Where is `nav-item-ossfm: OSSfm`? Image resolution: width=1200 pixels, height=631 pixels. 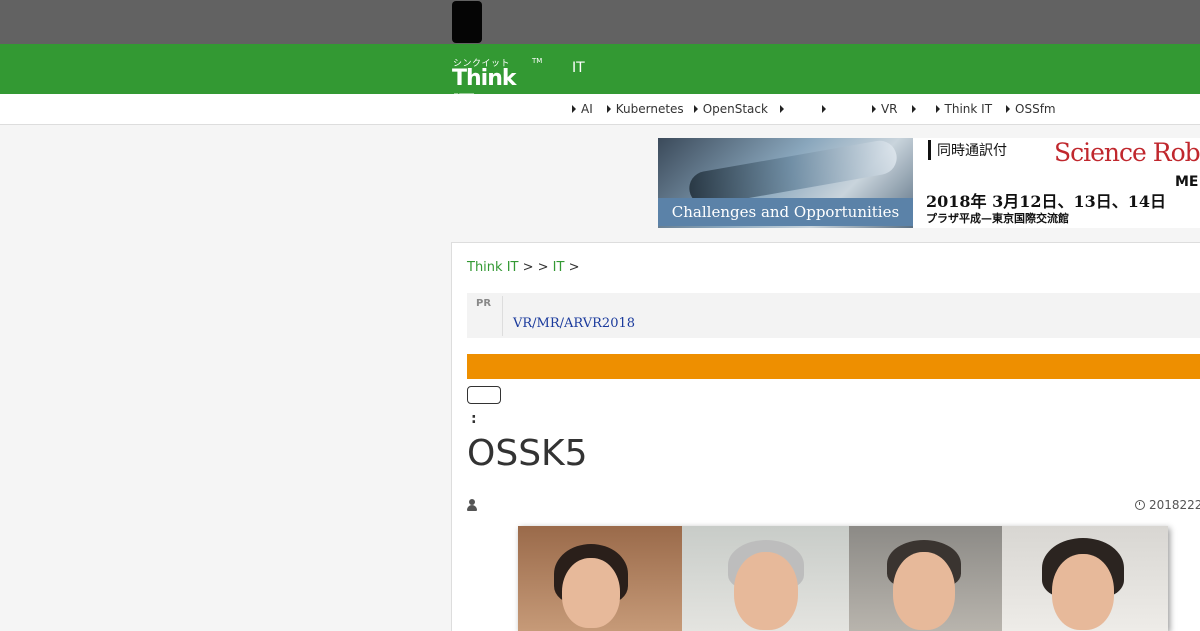
nav-item-ossfm: OSSfm is located at coordinates (1031, 109).